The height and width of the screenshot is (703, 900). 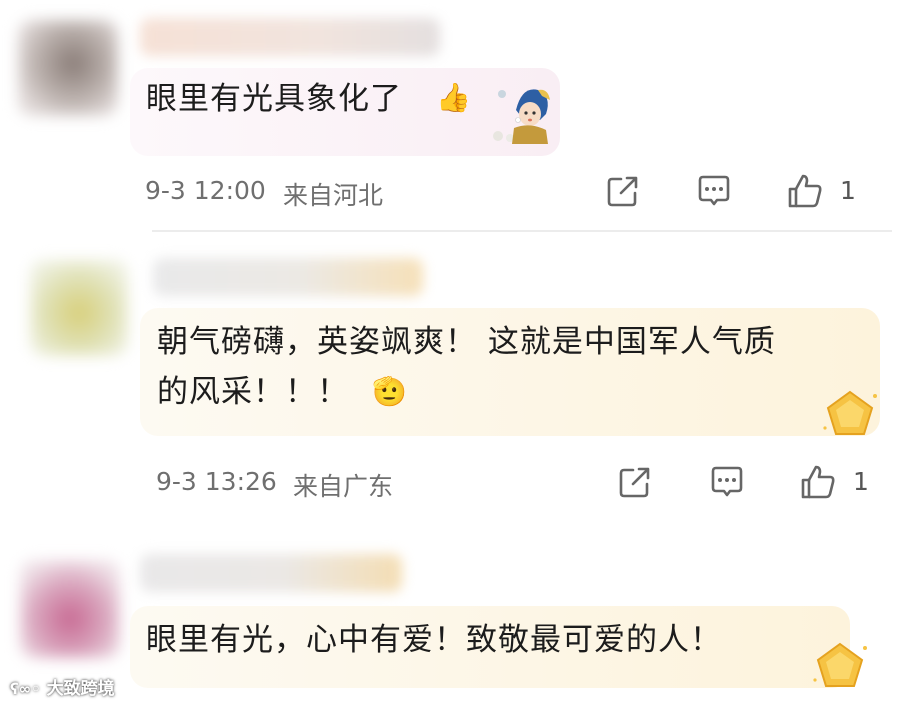 What do you see at coordinates (205, 190) in the screenshot?
I see `comment-time: 9-3 12:00` at bounding box center [205, 190].